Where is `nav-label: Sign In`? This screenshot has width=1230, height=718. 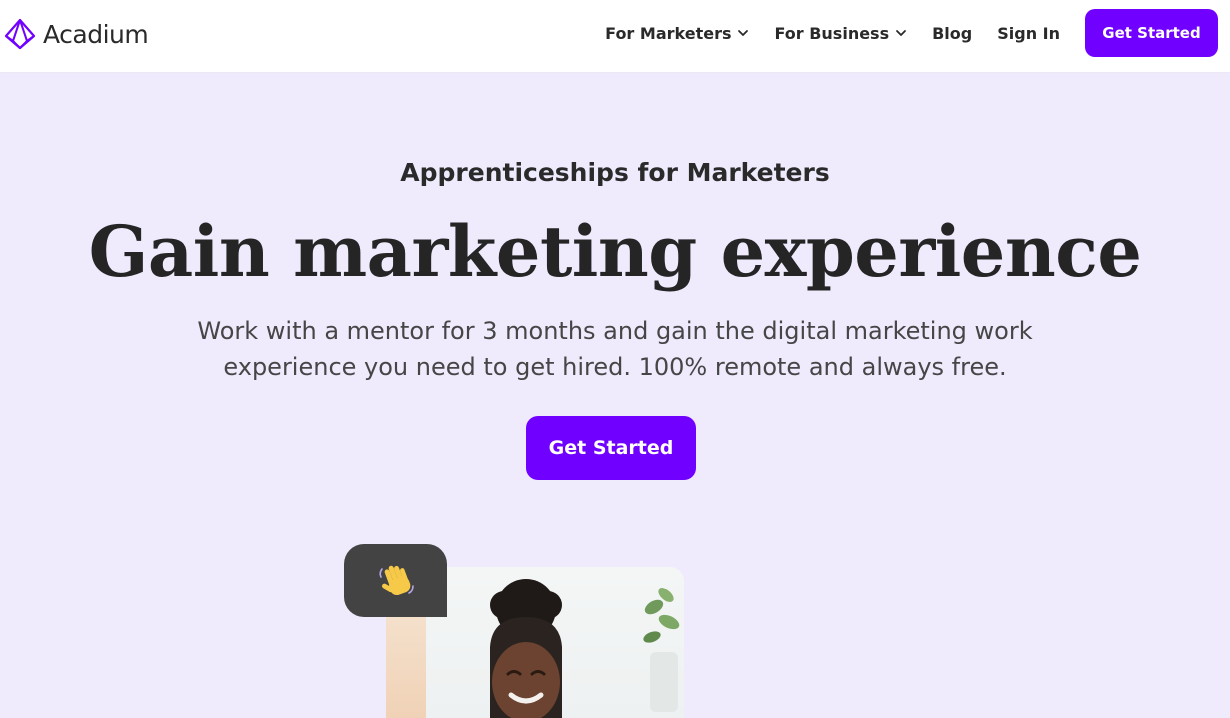 nav-label: Sign In is located at coordinates (1028, 33).